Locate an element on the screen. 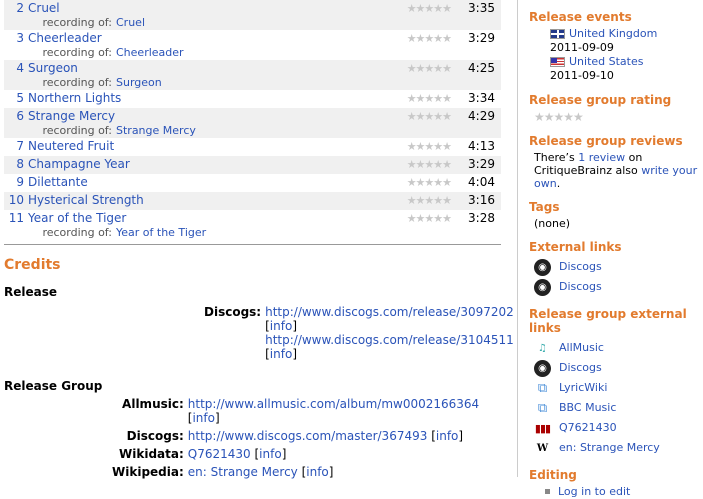  release-event: United States 2011-09-10 is located at coordinates (626, 69).